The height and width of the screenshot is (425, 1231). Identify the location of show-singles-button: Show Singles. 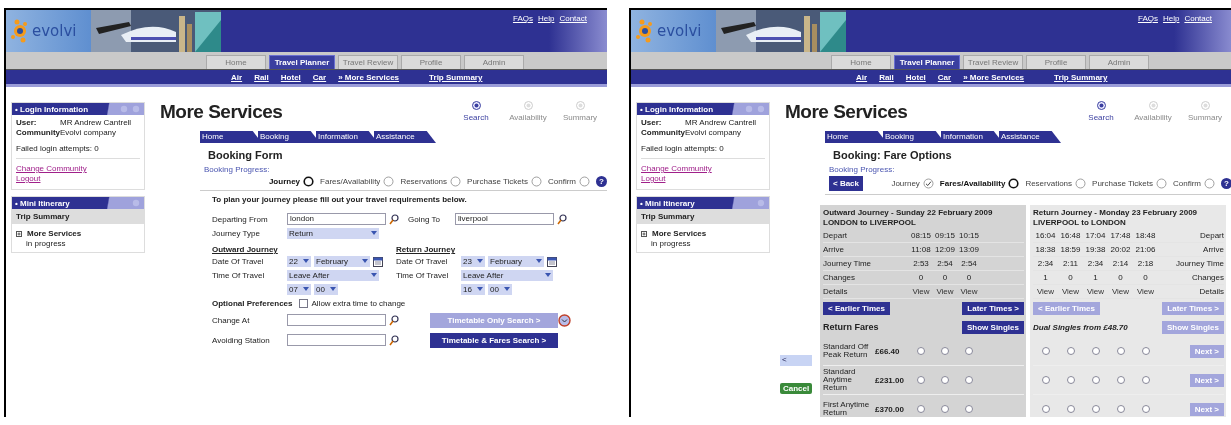
(993, 327).